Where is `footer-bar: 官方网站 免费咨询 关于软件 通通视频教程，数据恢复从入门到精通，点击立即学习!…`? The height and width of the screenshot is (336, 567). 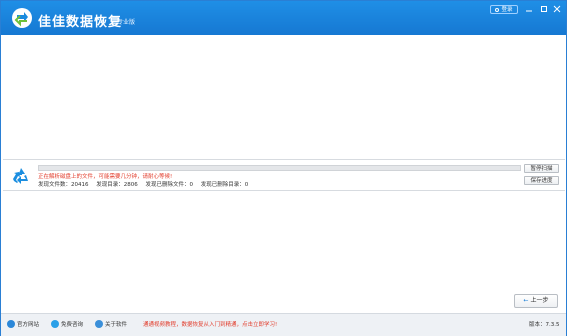
footer-bar: 官方网站 免费咨询 关于软件 通通视频教程，数据恢复从入门到精通，点击立即学习!… is located at coordinates (283, 324).